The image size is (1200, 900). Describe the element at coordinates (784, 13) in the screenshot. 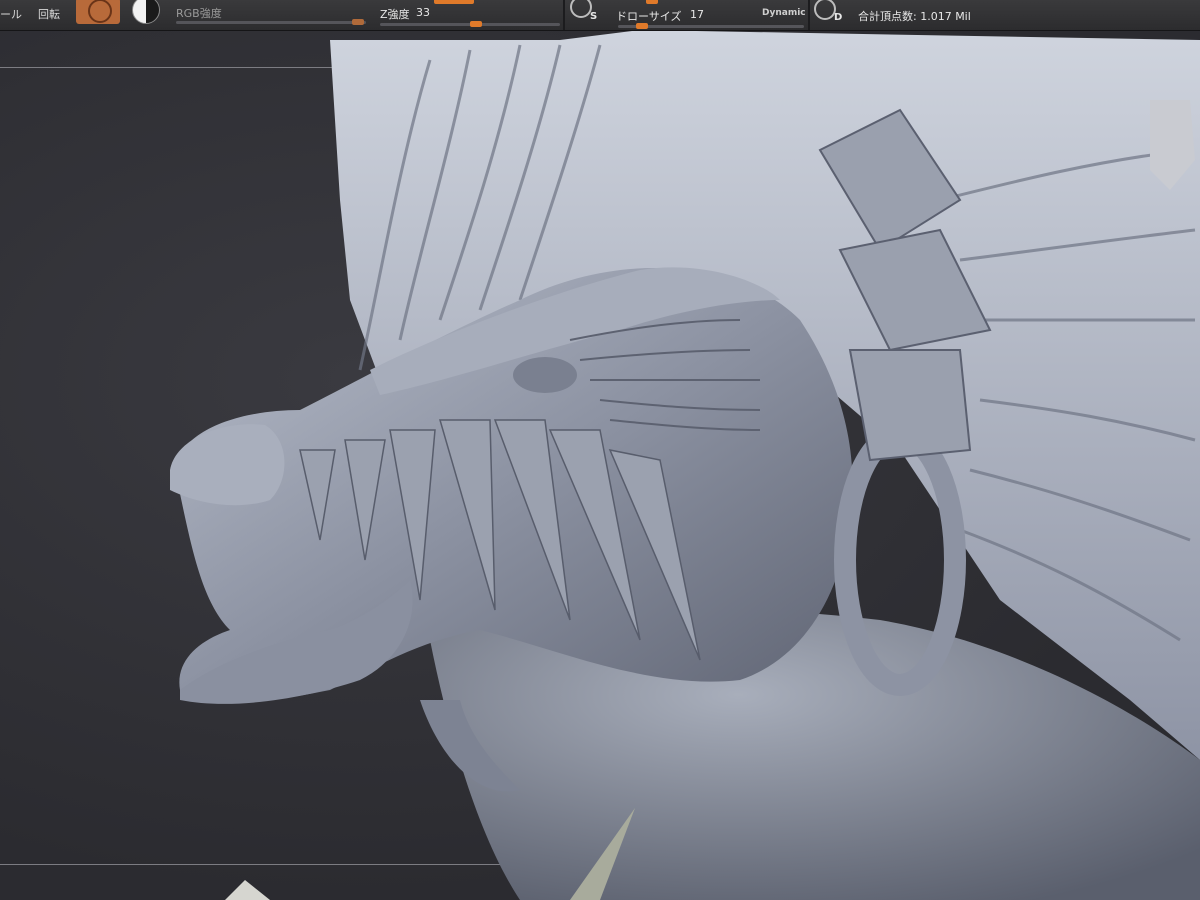

I see `dynamic-toggle: Dynamic` at that location.